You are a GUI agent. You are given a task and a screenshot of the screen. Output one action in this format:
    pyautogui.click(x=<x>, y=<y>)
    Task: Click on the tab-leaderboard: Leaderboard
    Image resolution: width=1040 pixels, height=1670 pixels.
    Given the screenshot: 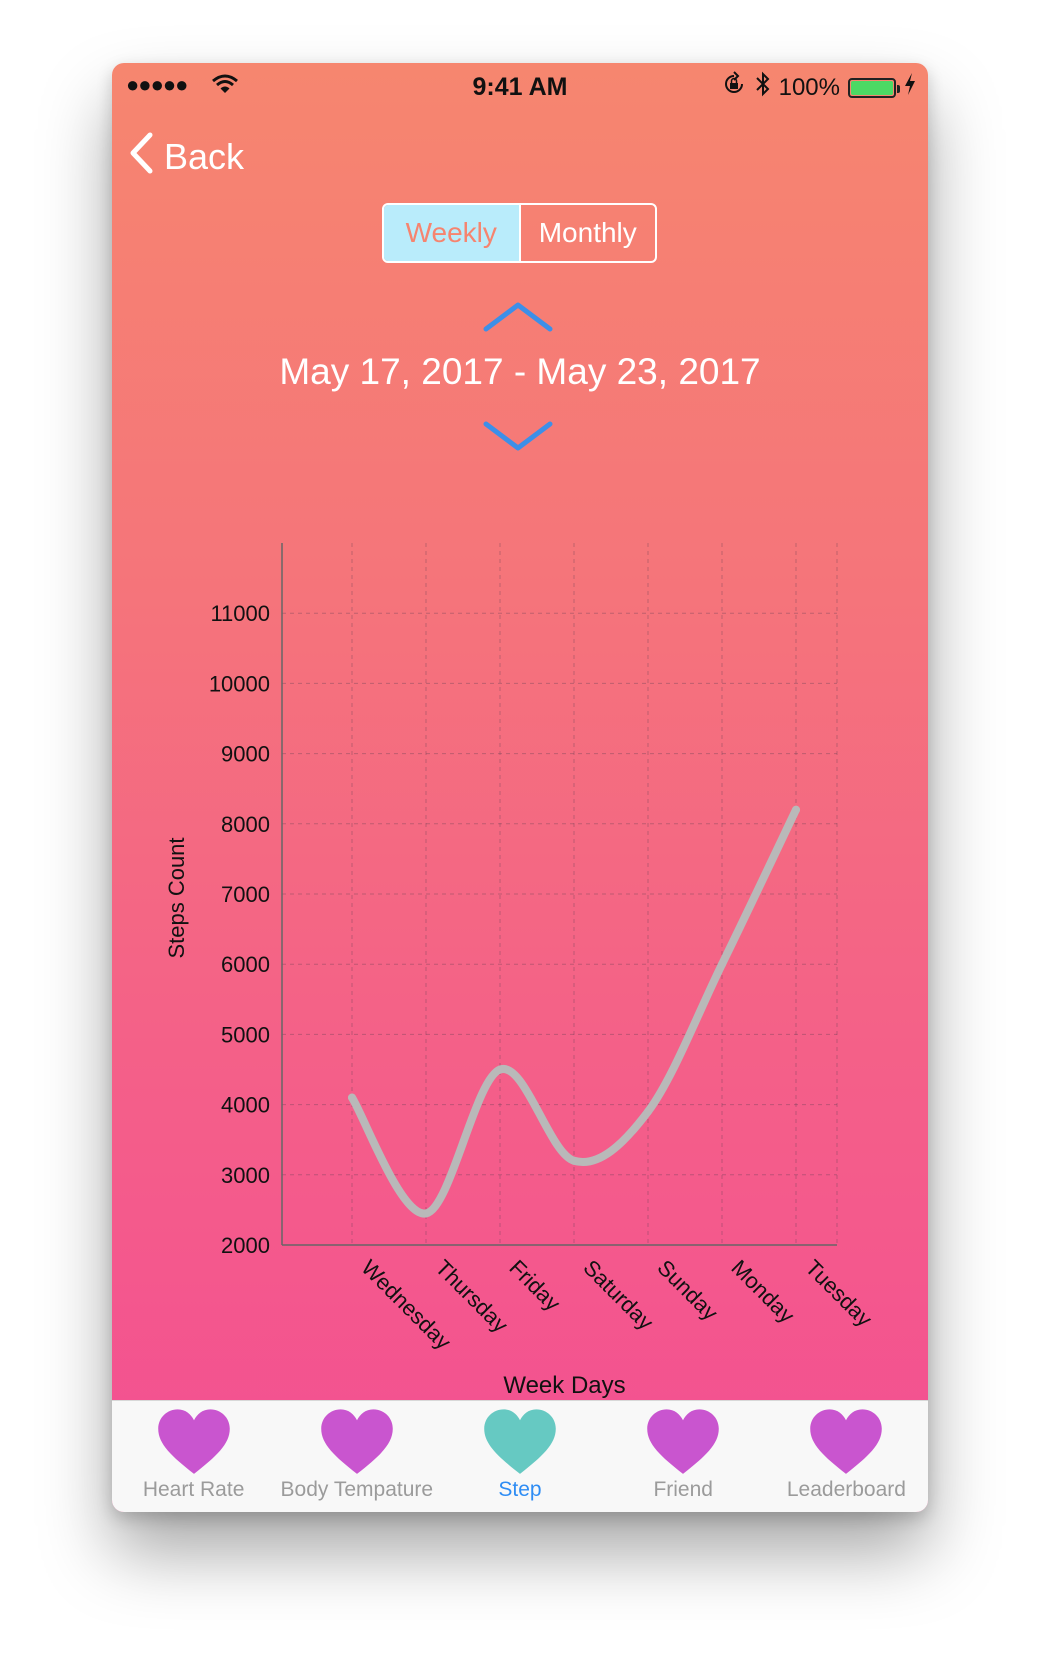 What is the action you would take?
    pyautogui.click(x=846, y=1456)
    